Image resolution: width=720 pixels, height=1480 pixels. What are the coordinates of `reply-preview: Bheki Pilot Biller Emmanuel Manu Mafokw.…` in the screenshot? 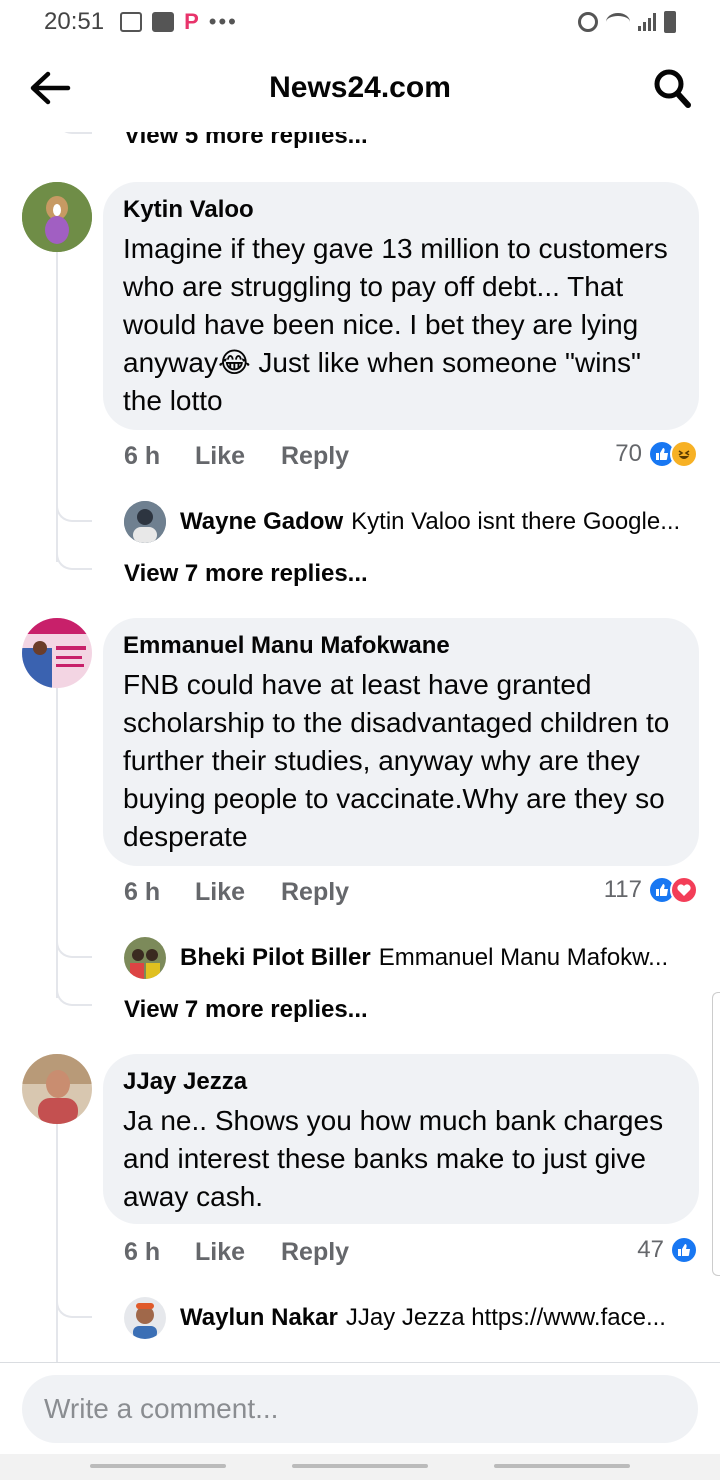 It's located at (414, 958).